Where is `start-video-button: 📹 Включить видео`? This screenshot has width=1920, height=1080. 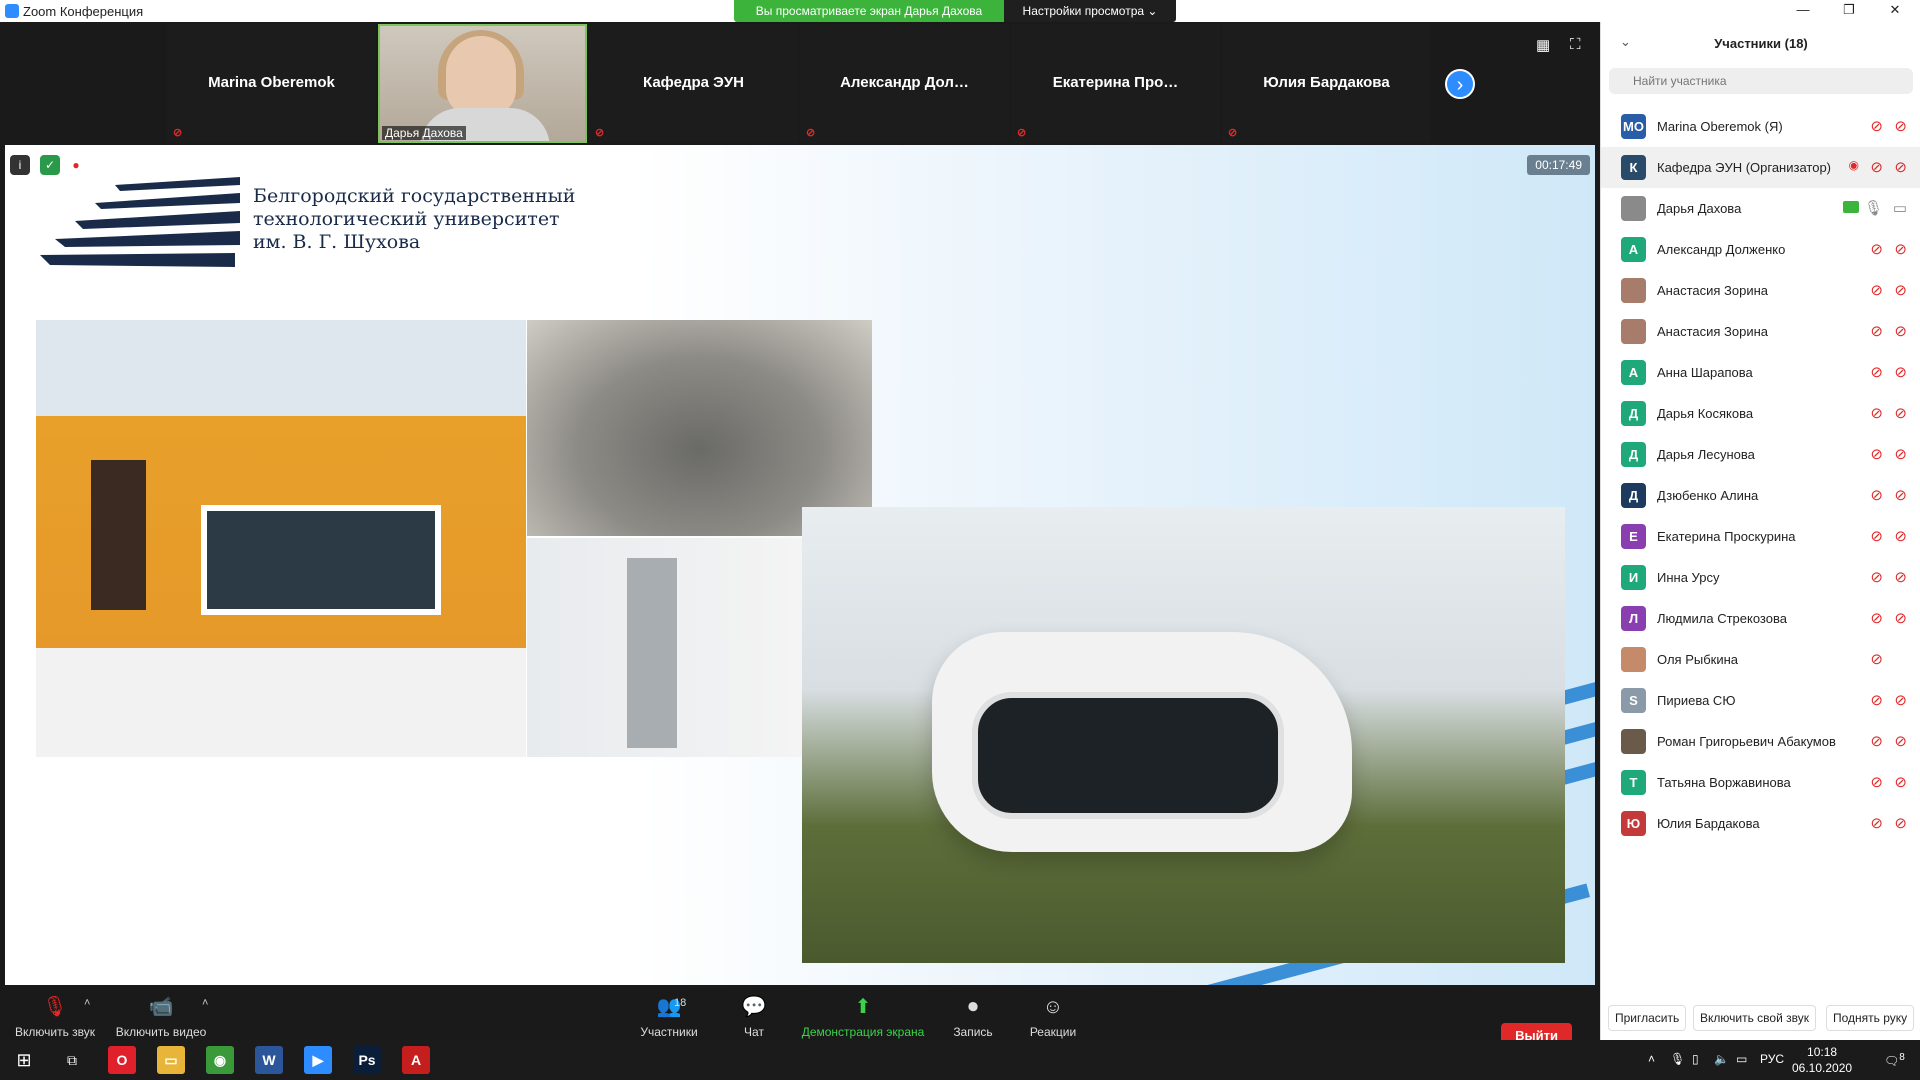 start-video-button: 📹 Включить видео is located at coordinates (161, 1017).